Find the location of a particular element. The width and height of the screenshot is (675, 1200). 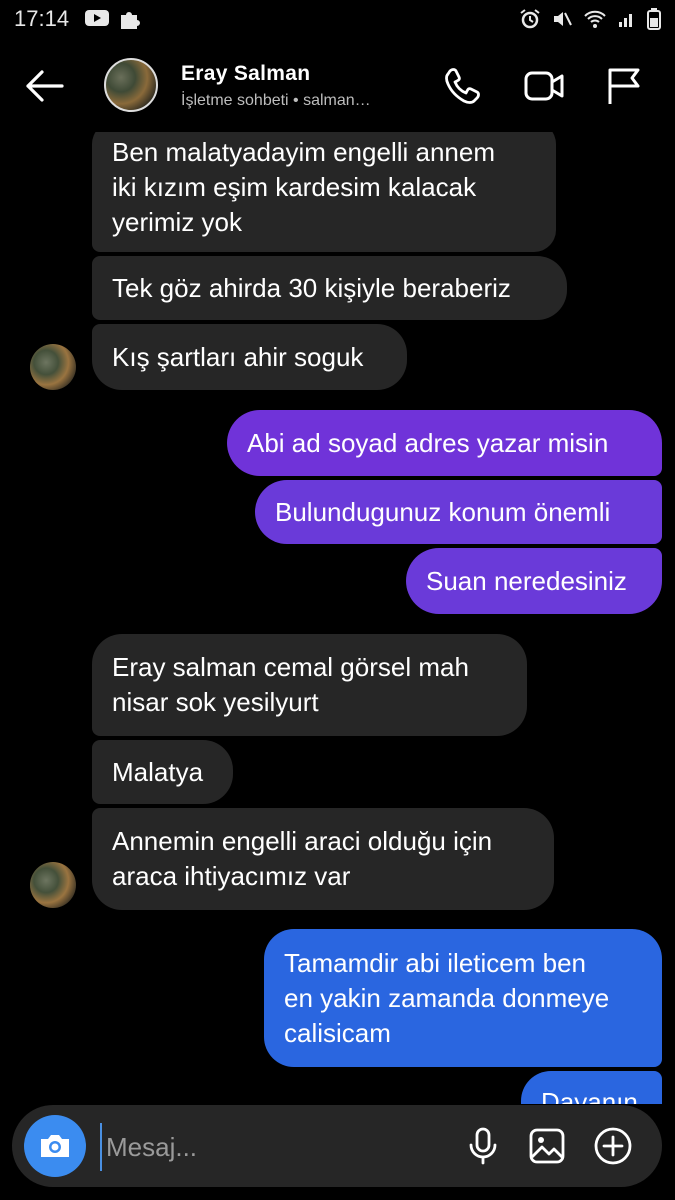

plus-circle-icon is located at coordinates (613, 1146).